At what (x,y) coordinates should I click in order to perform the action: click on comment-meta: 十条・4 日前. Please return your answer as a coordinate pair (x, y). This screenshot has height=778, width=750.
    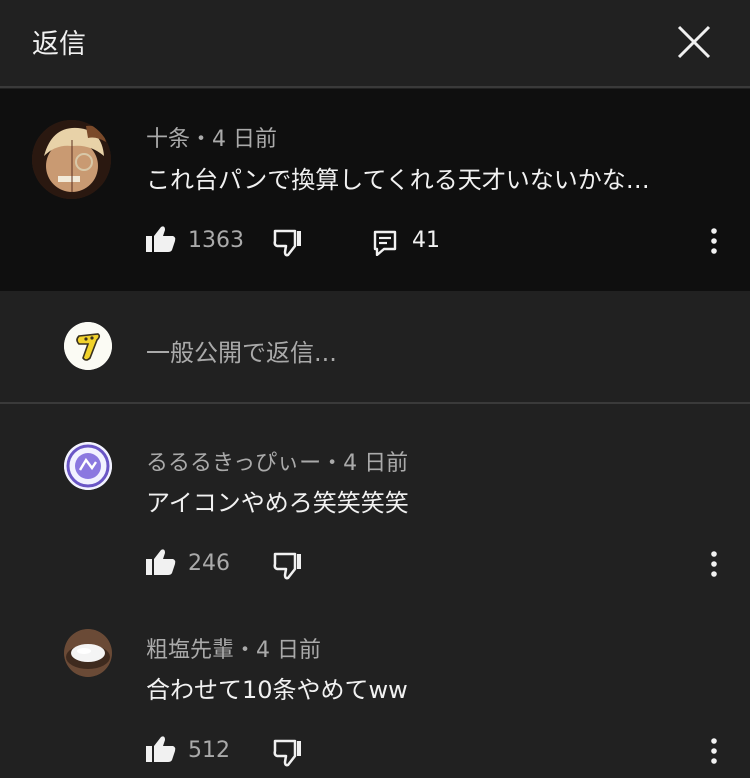
    Looking at the image, I should click on (211, 137).